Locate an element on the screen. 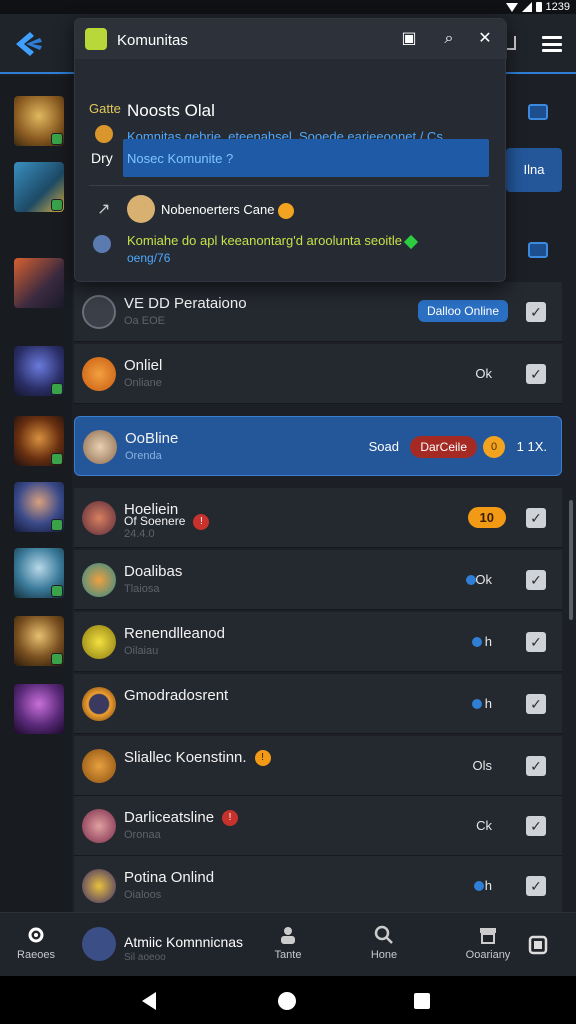 This screenshot has height=1024, width=576. tab-games: Raeoes is located at coordinates (36, 943).